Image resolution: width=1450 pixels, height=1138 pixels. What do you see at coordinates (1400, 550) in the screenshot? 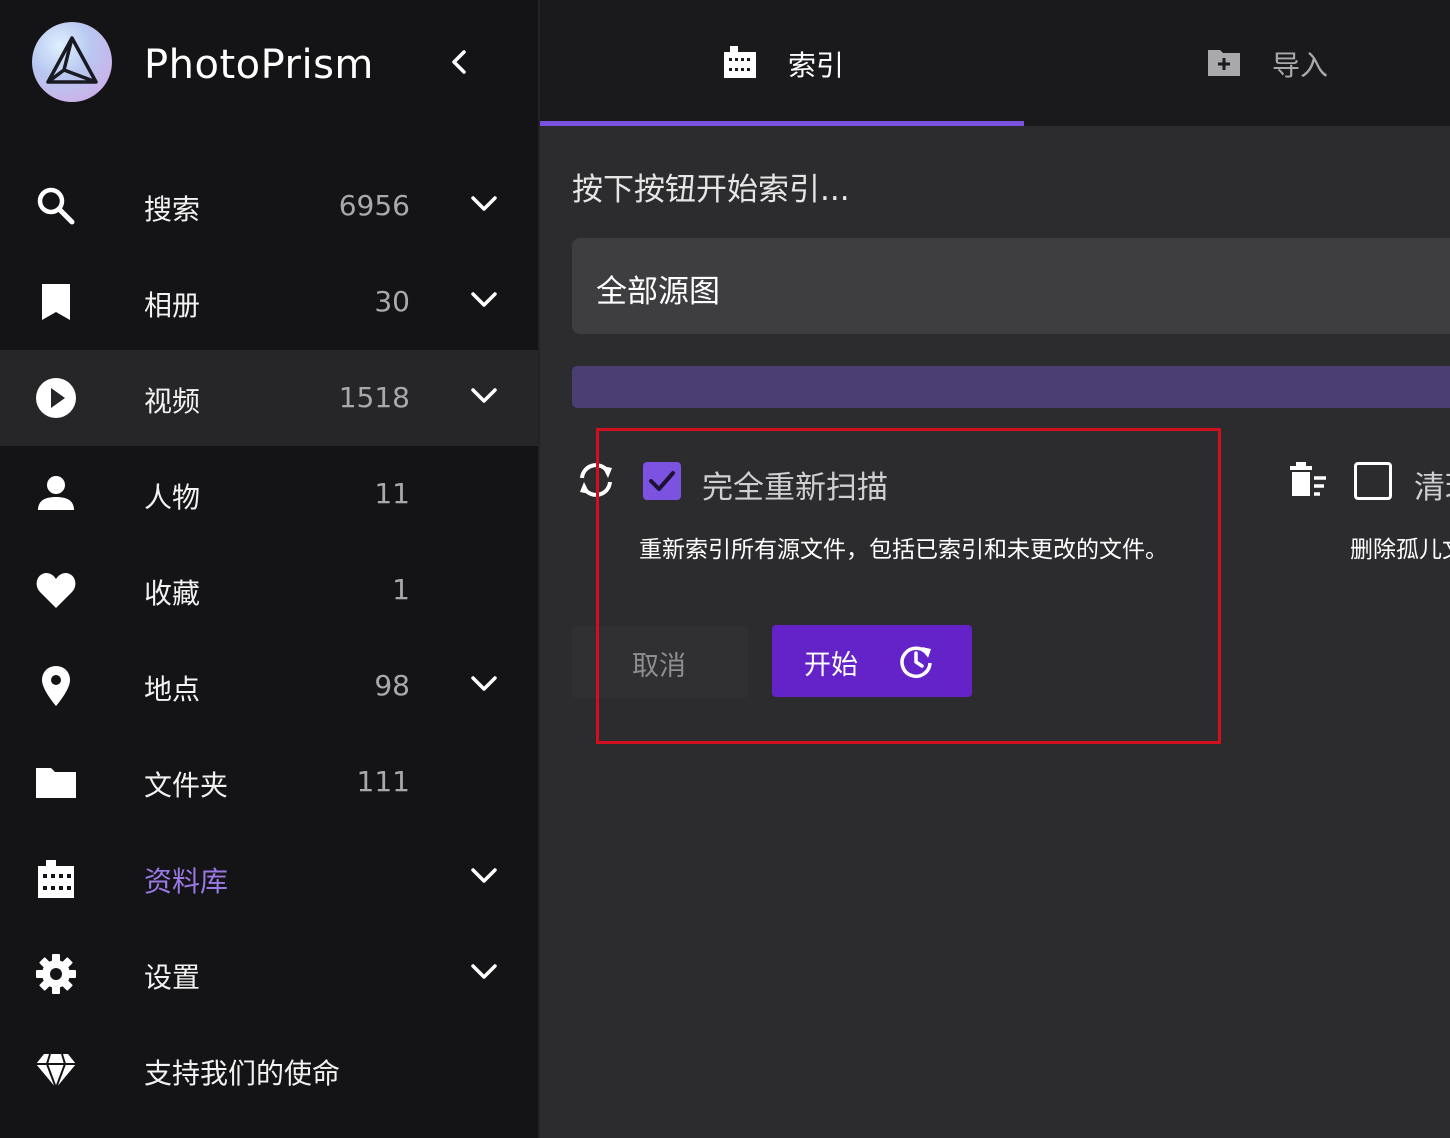
I see `cleanup-description: 删除孤儿文件` at bounding box center [1400, 550].